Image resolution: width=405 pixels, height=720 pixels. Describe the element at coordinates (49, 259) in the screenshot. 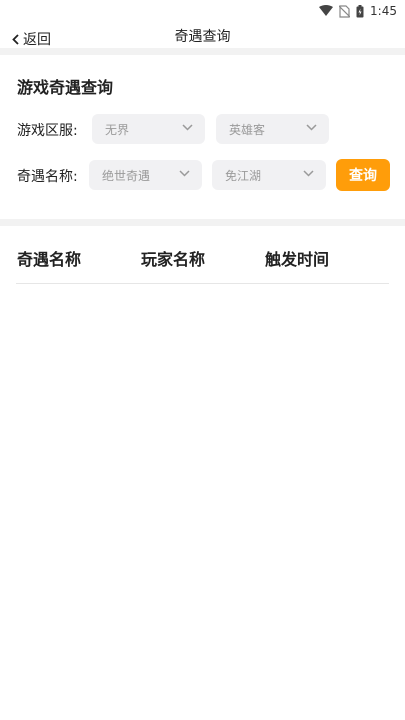

I see `column-header-encounter: 奇遇名称` at that location.